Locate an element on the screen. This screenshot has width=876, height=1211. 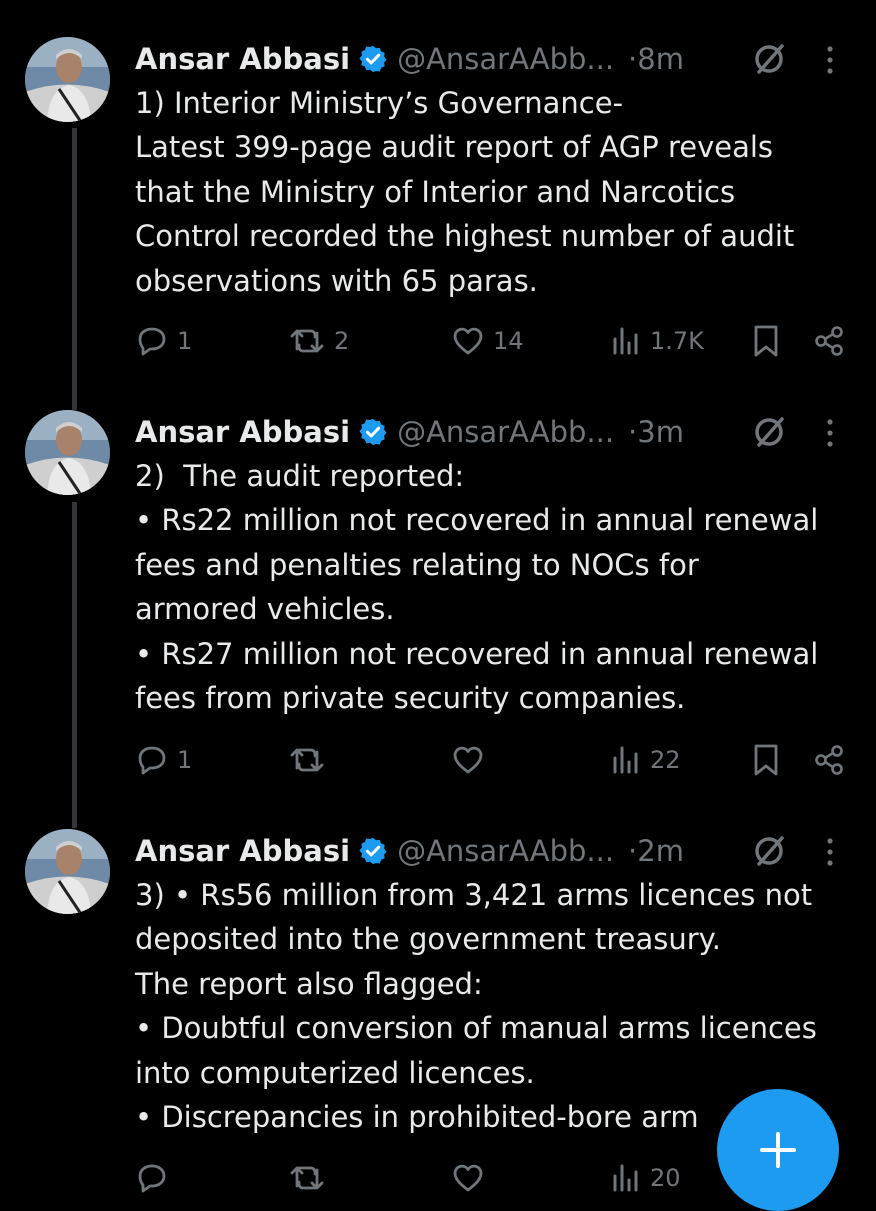
views-count: 22 is located at coordinates (665, 760).